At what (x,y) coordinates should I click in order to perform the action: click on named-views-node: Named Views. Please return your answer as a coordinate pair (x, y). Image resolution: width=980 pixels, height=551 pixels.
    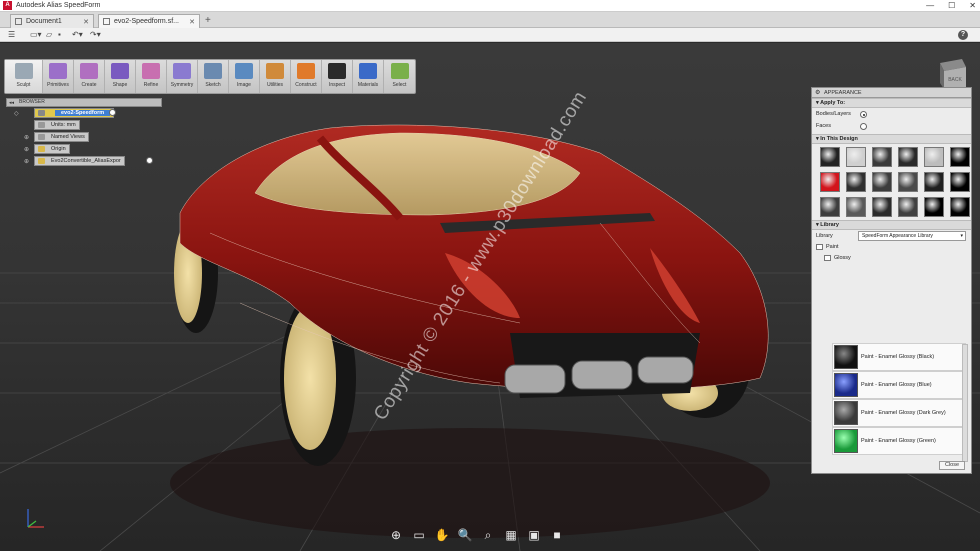
    Looking at the image, I should click on (61, 137).